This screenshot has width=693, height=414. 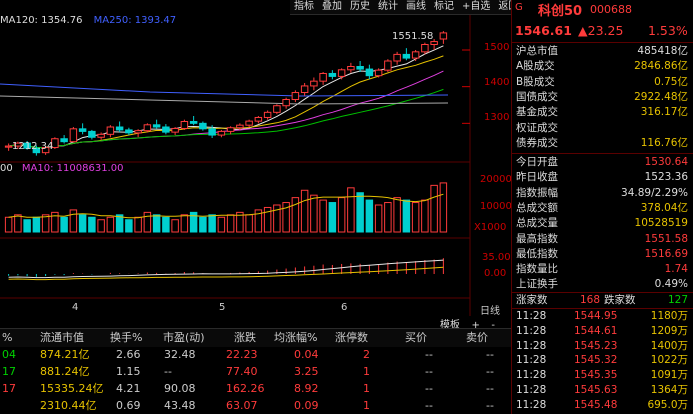 What do you see at coordinates (245, 338) in the screenshot?
I see `col-change: 涨跌` at bounding box center [245, 338].